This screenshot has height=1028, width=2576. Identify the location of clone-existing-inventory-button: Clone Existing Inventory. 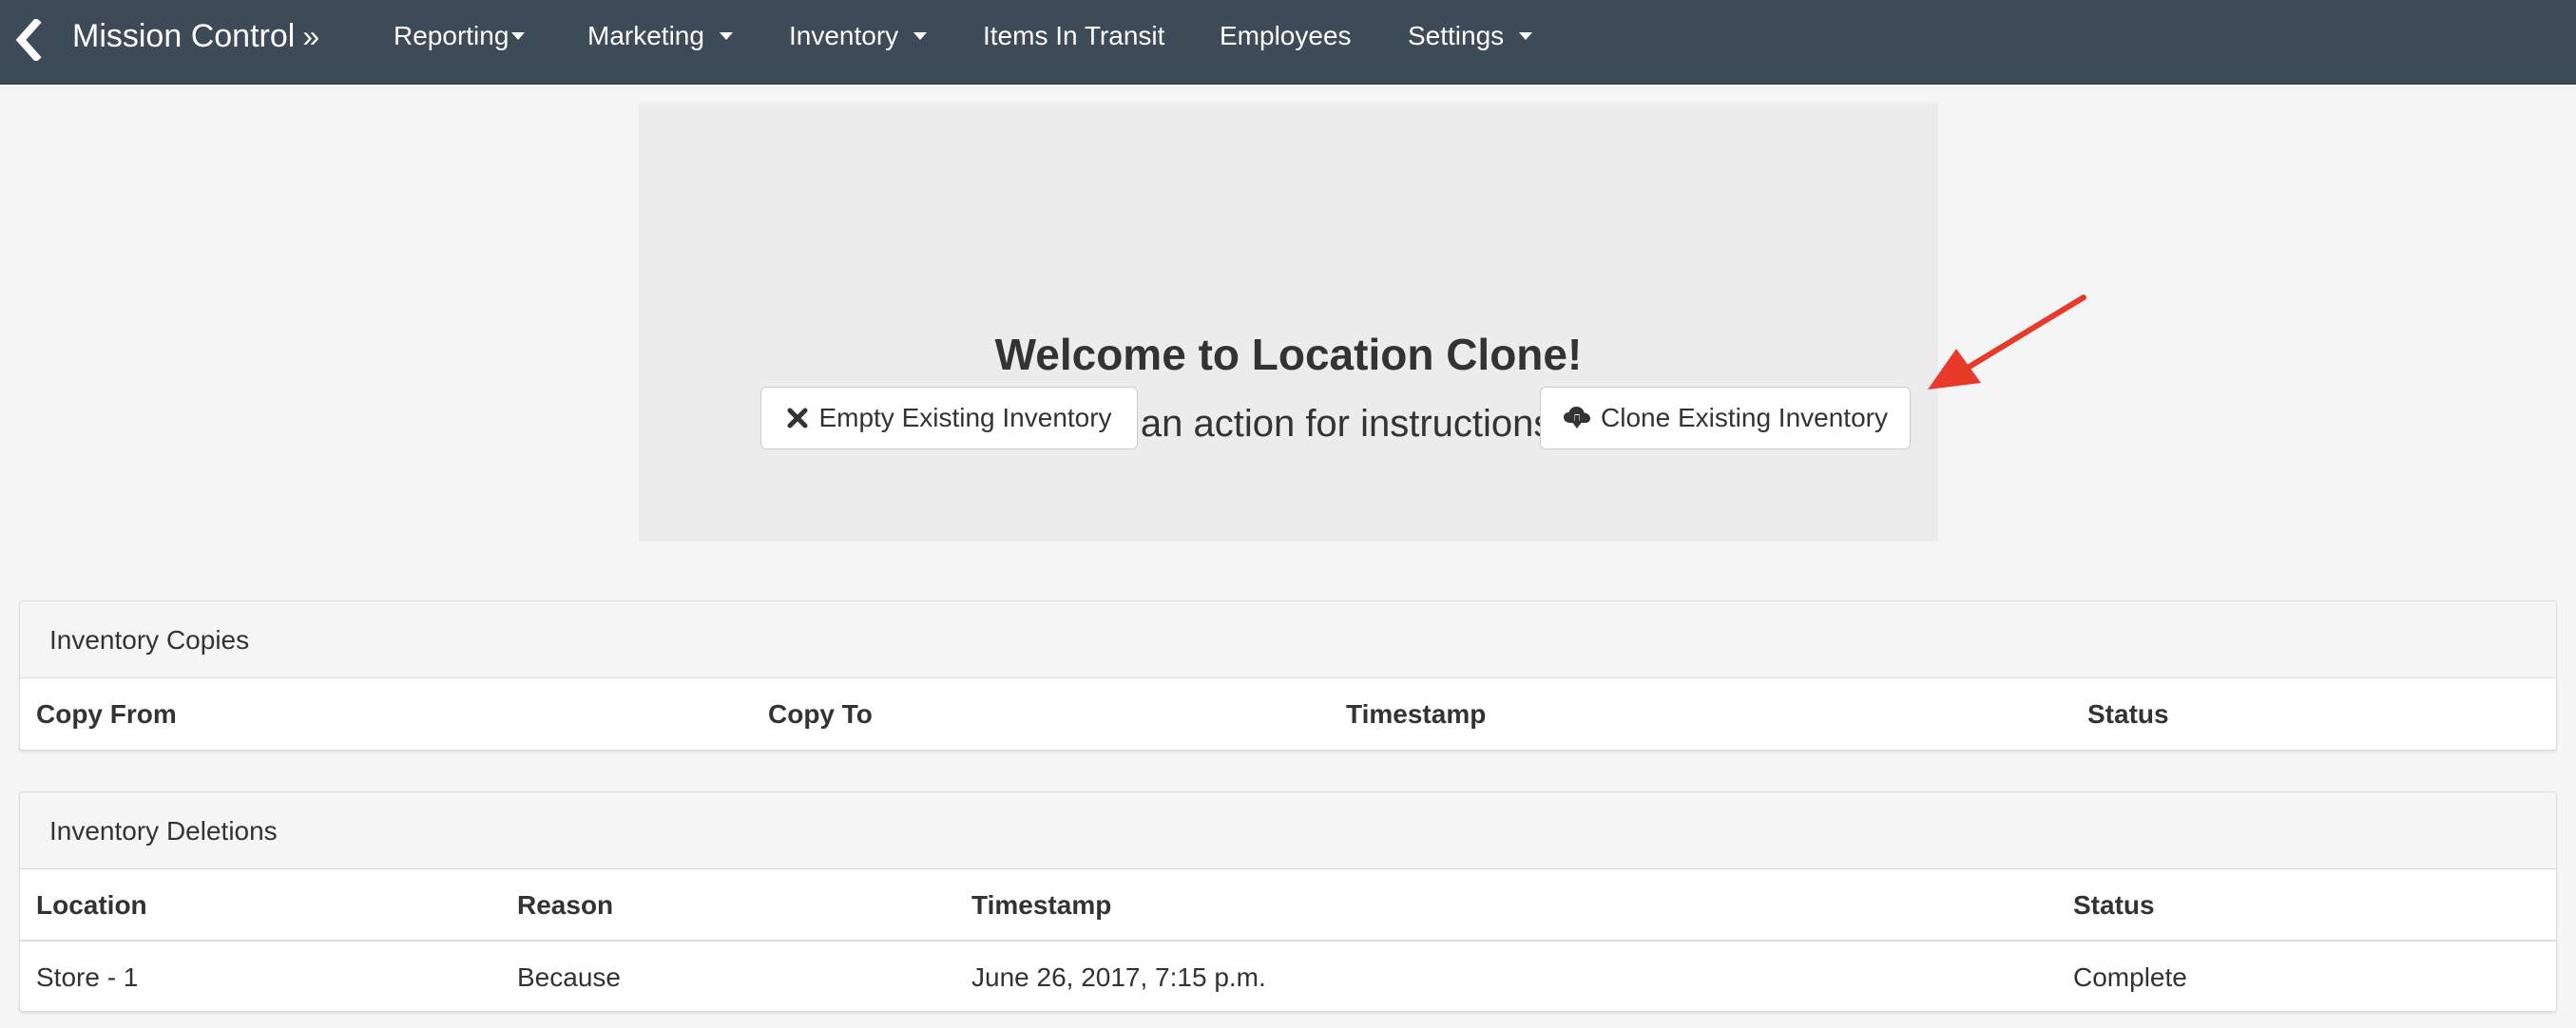
(1726, 418).